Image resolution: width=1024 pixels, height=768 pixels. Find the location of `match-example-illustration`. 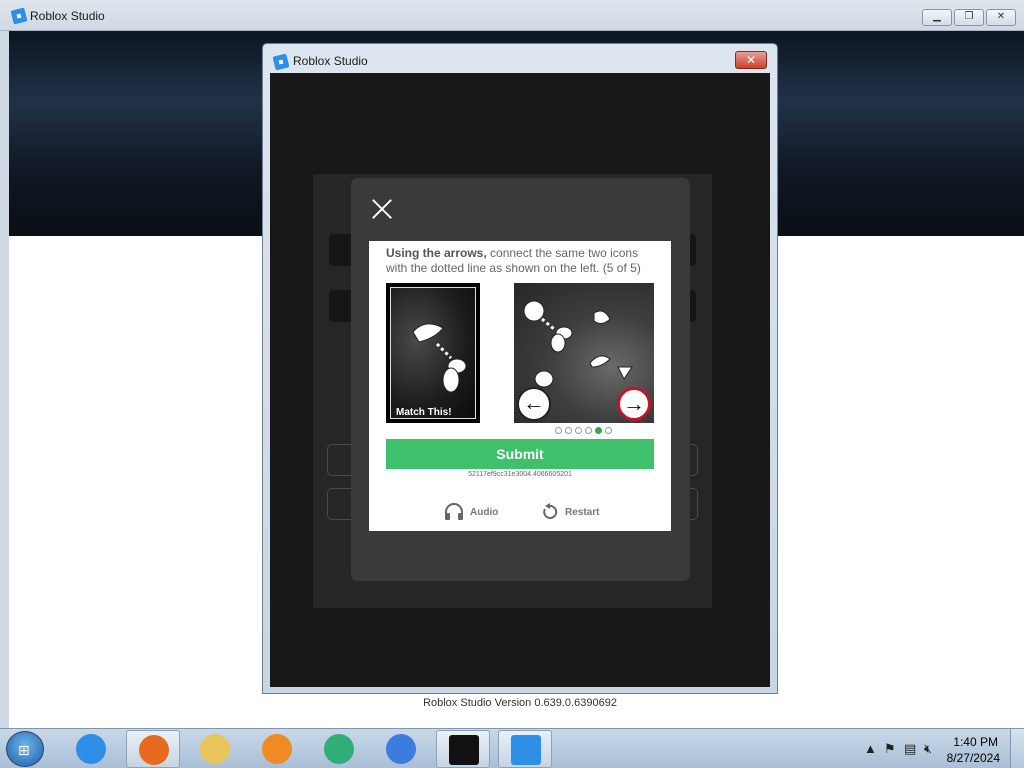

match-example-illustration is located at coordinates (439, 358).